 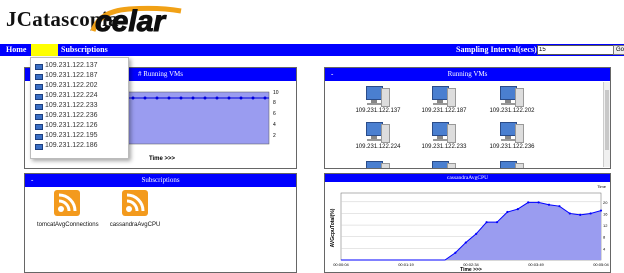 What do you see at coordinates (604, 248) in the screenshot?
I see `y-tick-label: 4` at bounding box center [604, 248].